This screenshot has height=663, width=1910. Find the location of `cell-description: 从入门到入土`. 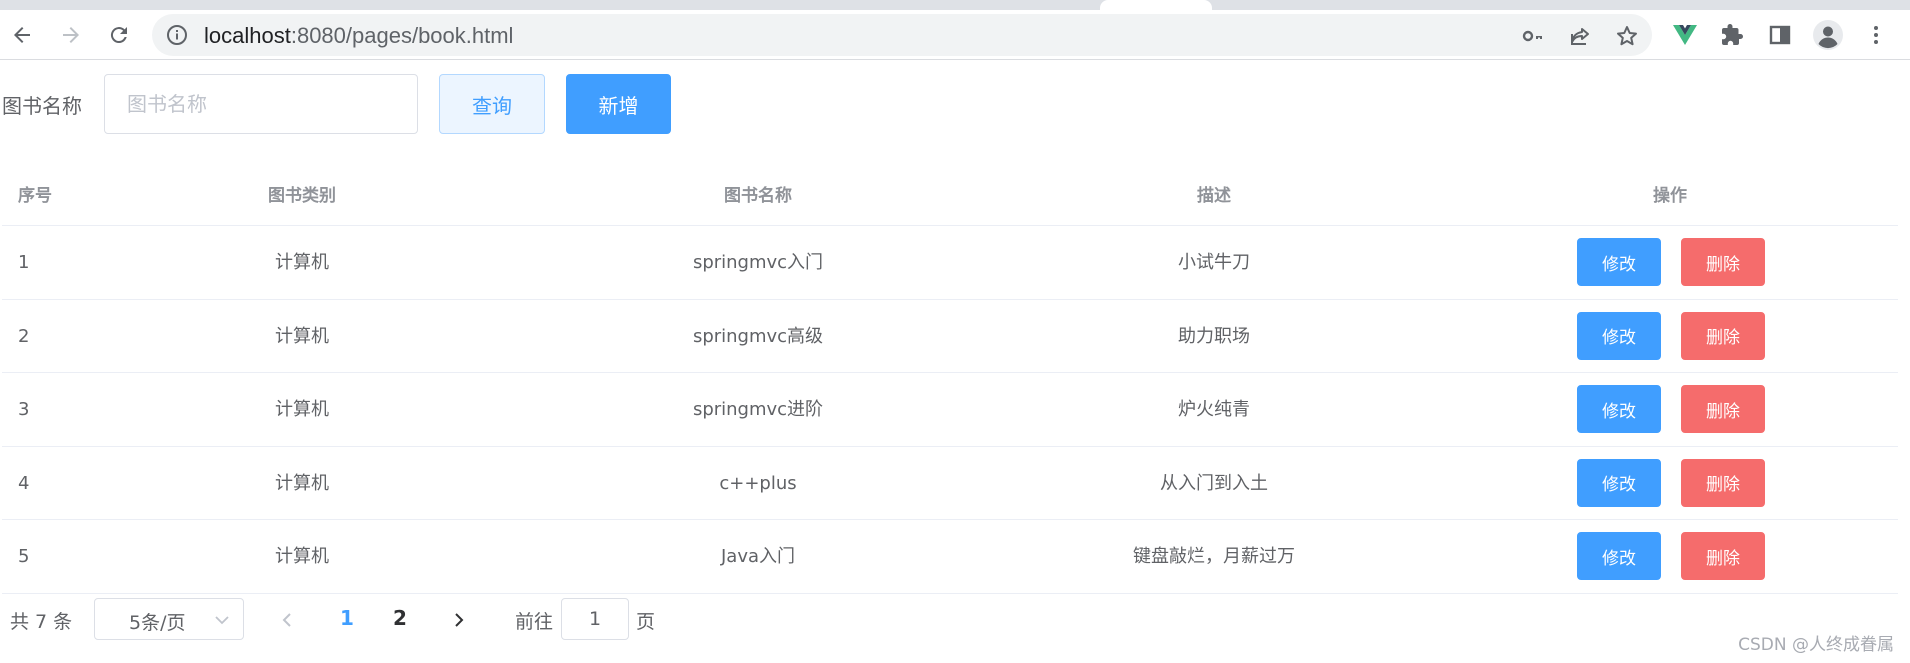

cell-description: 从入门到入土 is located at coordinates (1214, 483).